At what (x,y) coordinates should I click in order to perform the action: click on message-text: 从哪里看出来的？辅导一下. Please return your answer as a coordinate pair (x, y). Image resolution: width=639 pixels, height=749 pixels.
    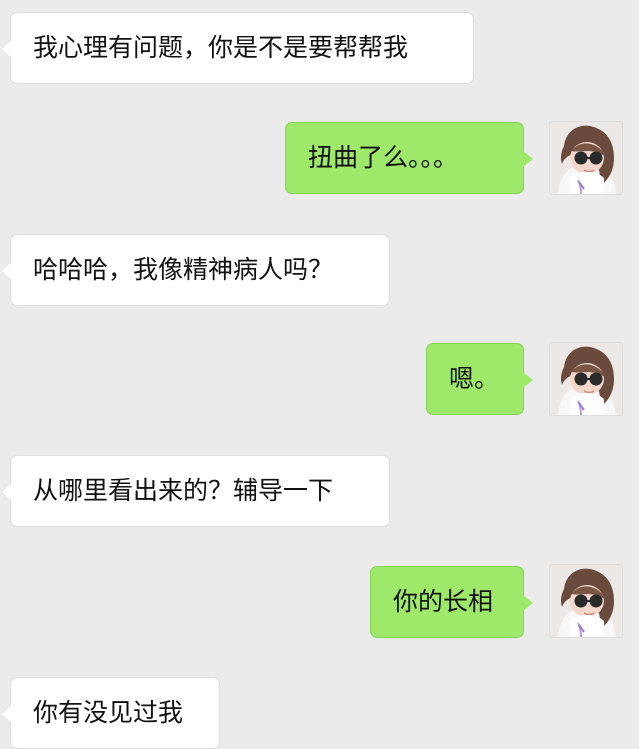
    Looking at the image, I should click on (183, 490).